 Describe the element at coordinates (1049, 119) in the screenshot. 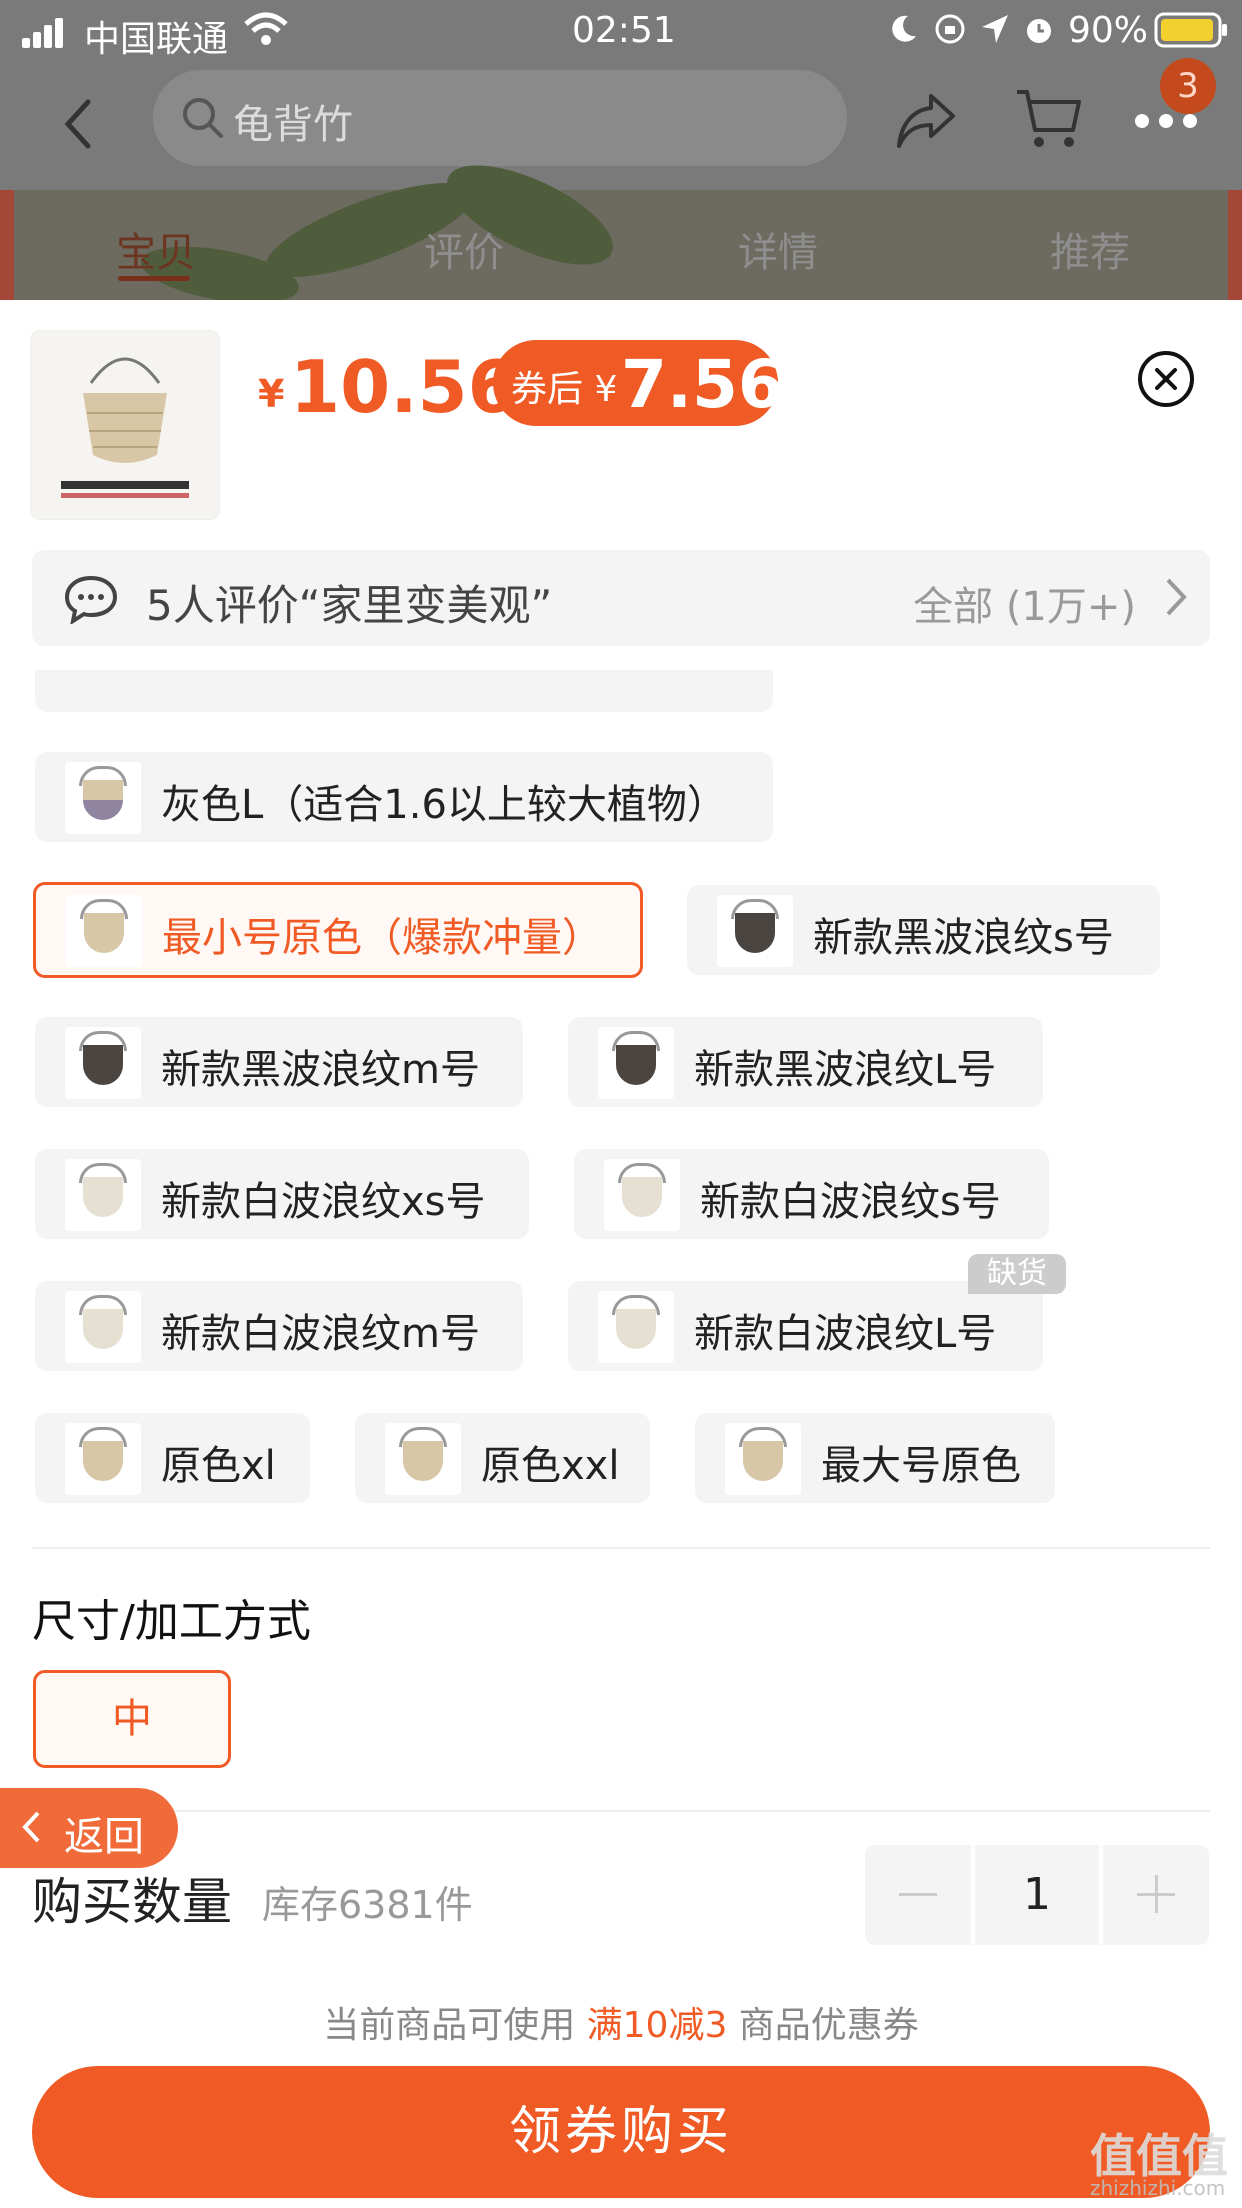

I see `cart-icon` at that location.